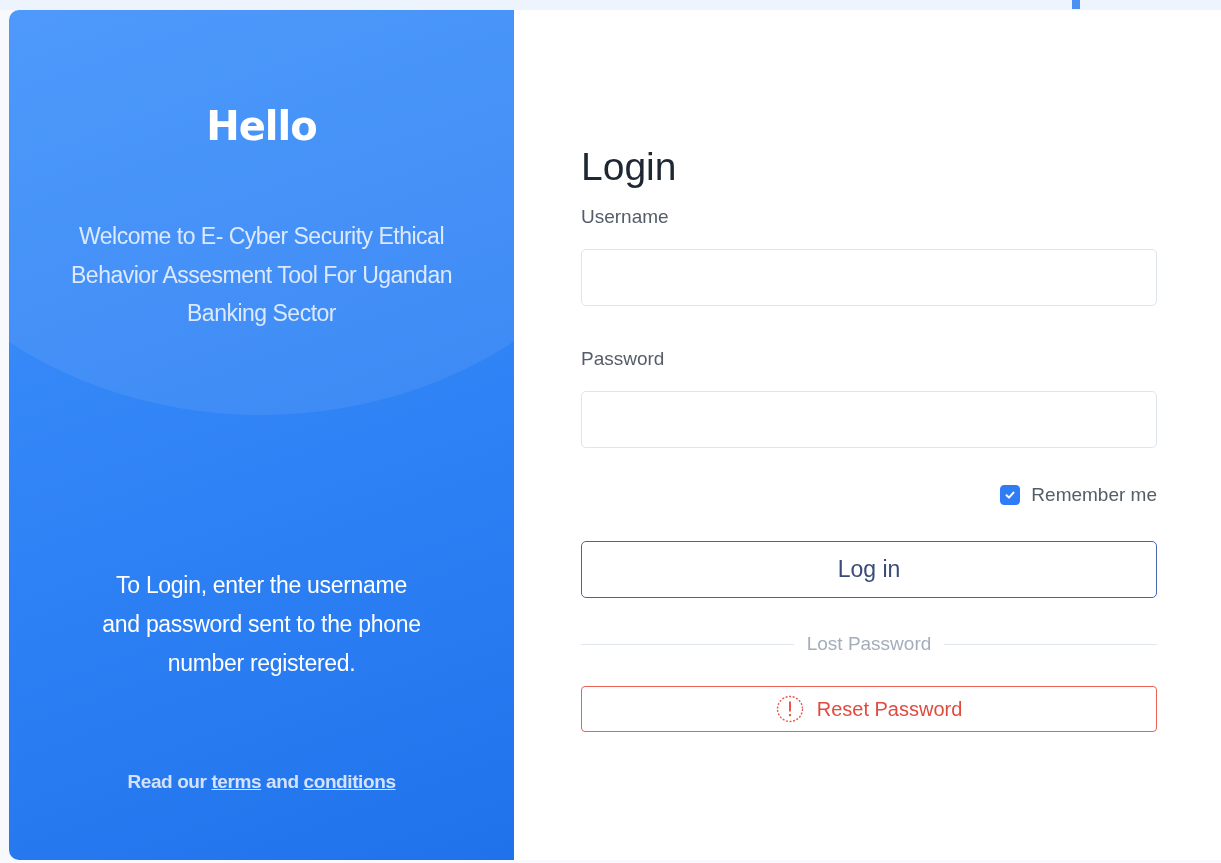 The height and width of the screenshot is (863, 1221). What do you see at coordinates (236, 781) in the screenshot?
I see `terms-link: terms` at bounding box center [236, 781].